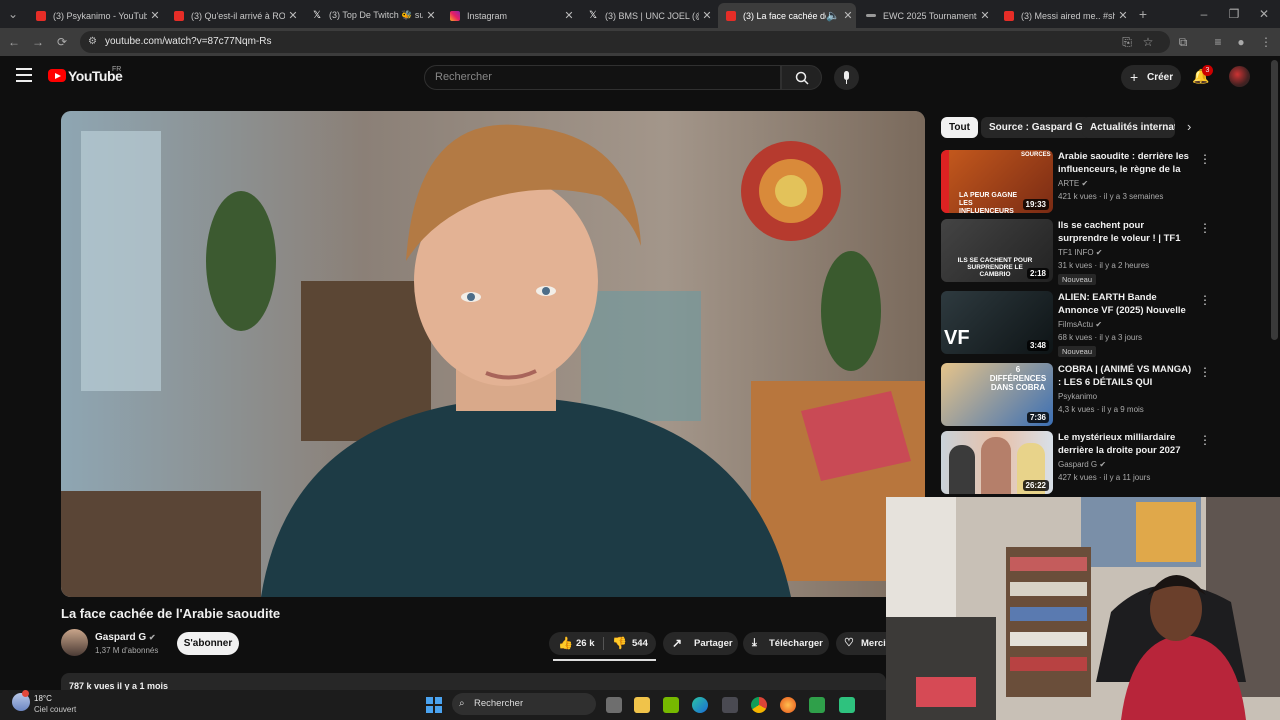 The height and width of the screenshot is (720, 1280). Describe the element at coordinates (1077, 396) in the screenshot. I see `suggestion-channel: Psykanimo` at that location.